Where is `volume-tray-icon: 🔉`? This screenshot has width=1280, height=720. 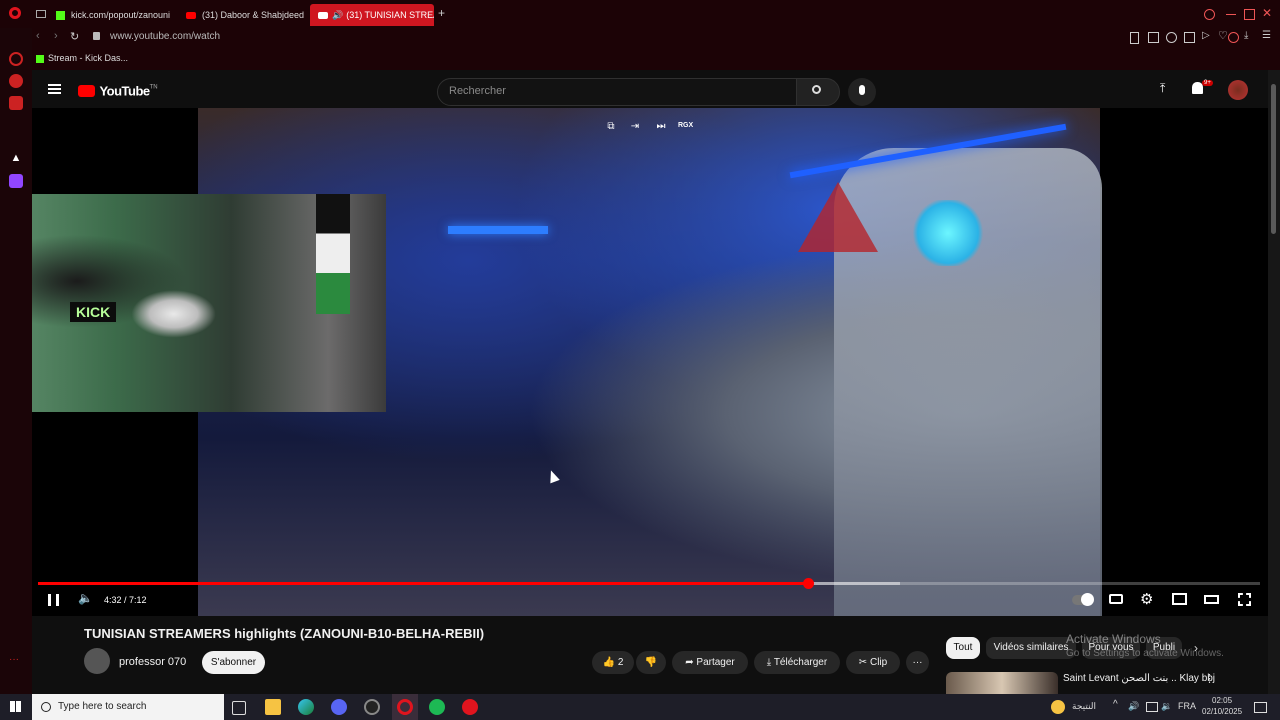
volume-tray-icon: 🔉 is located at coordinates (1166, 706).